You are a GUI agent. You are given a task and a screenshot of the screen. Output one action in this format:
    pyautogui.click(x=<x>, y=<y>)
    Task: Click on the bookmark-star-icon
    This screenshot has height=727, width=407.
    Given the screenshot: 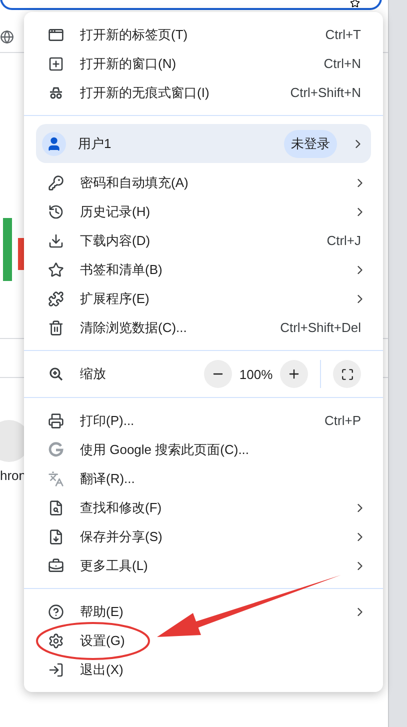 What is the action you would take?
    pyautogui.click(x=355, y=4)
    